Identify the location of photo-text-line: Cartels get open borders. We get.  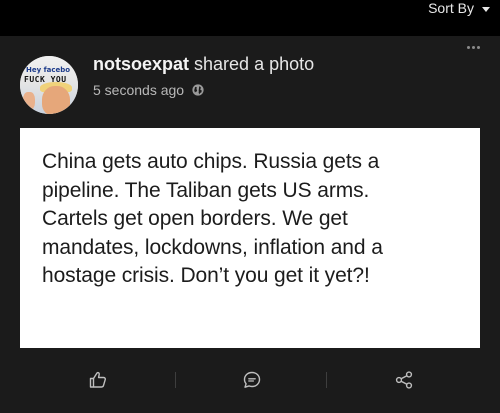
(195, 218).